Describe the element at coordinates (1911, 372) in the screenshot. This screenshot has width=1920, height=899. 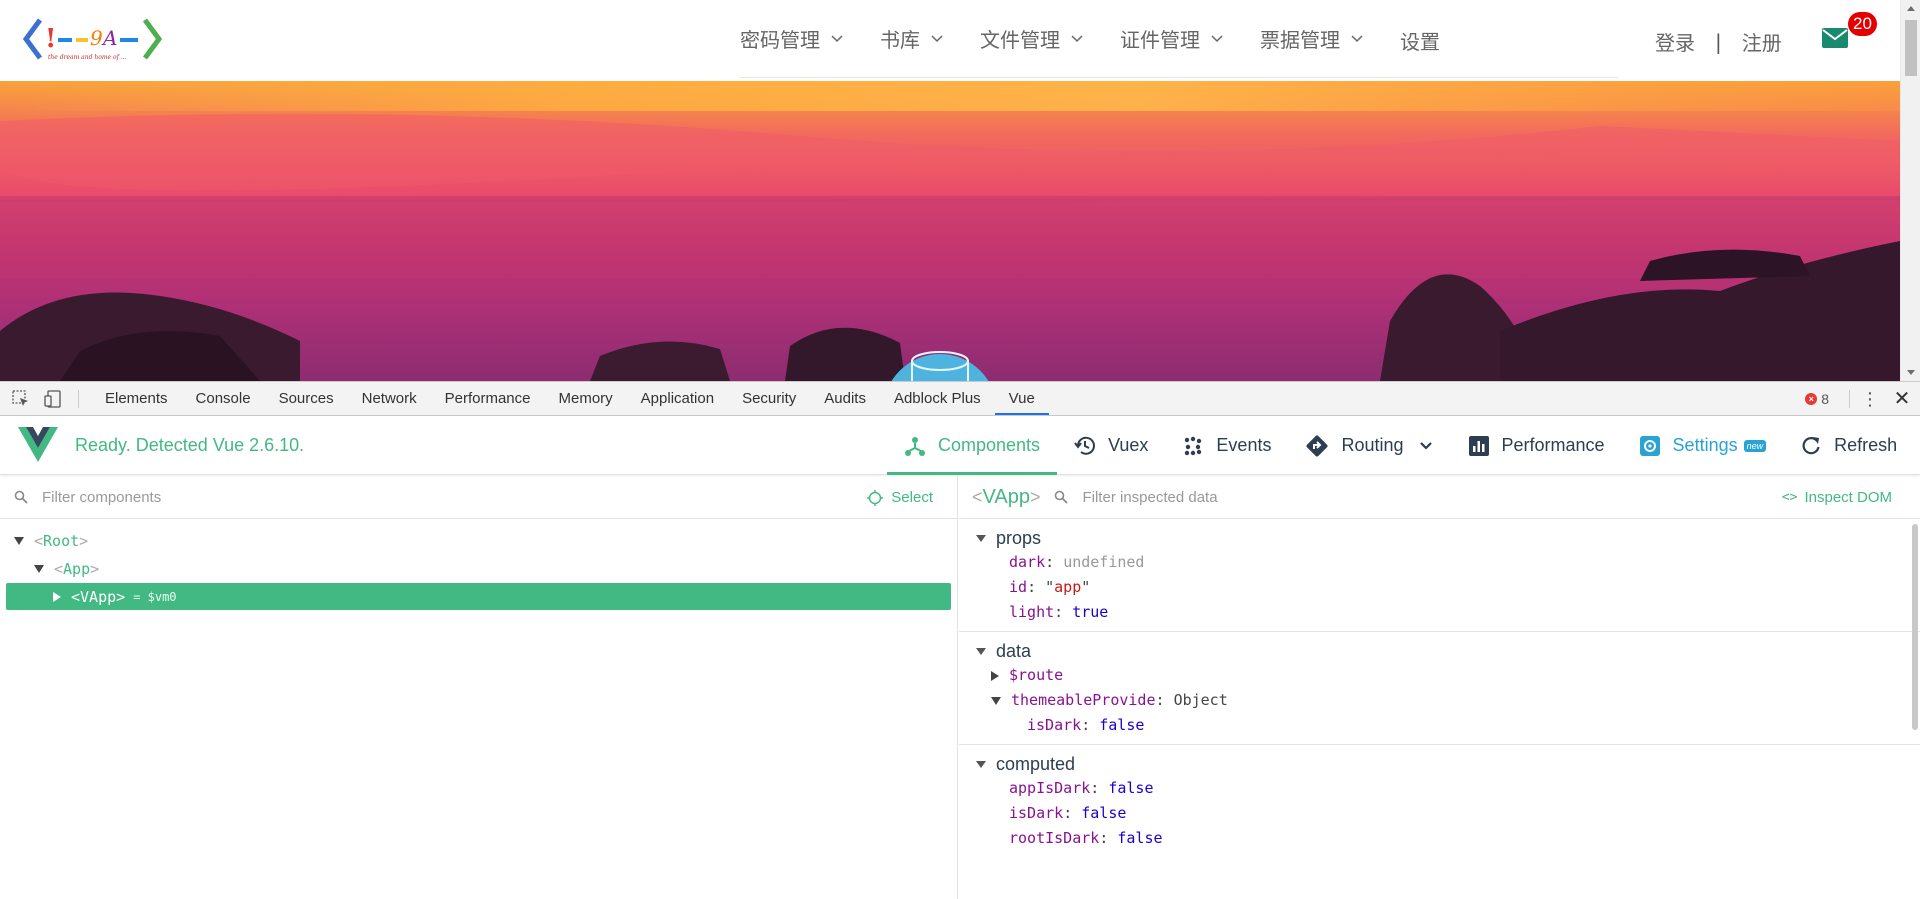
I see `scroll-down-arrow-icon` at that location.